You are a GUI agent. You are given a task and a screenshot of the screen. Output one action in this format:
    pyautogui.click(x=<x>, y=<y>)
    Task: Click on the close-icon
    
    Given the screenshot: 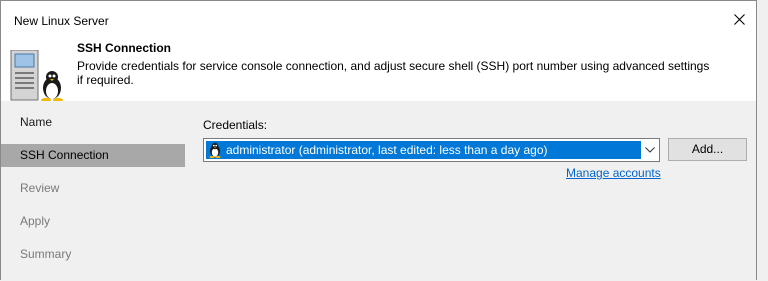 What is the action you would take?
    pyautogui.click(x=739, y=19)
    